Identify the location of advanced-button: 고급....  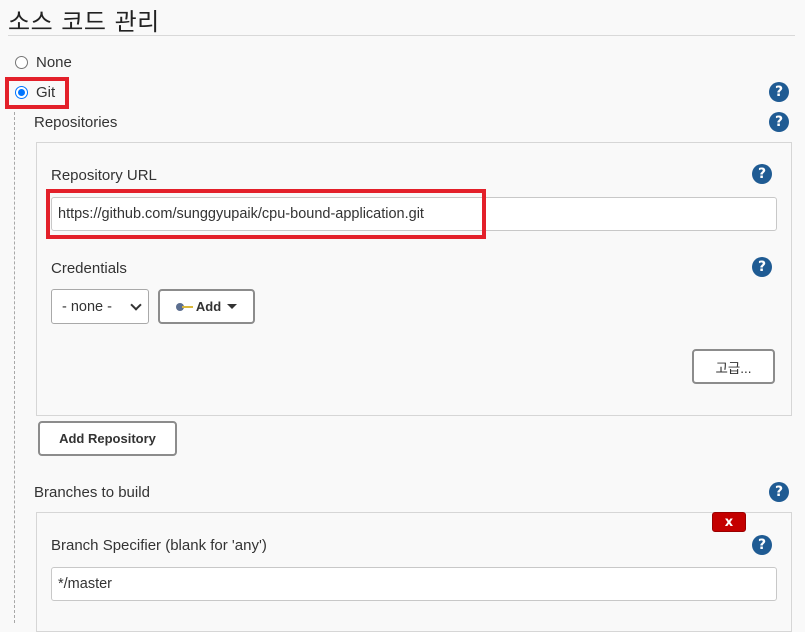
(733, 366).